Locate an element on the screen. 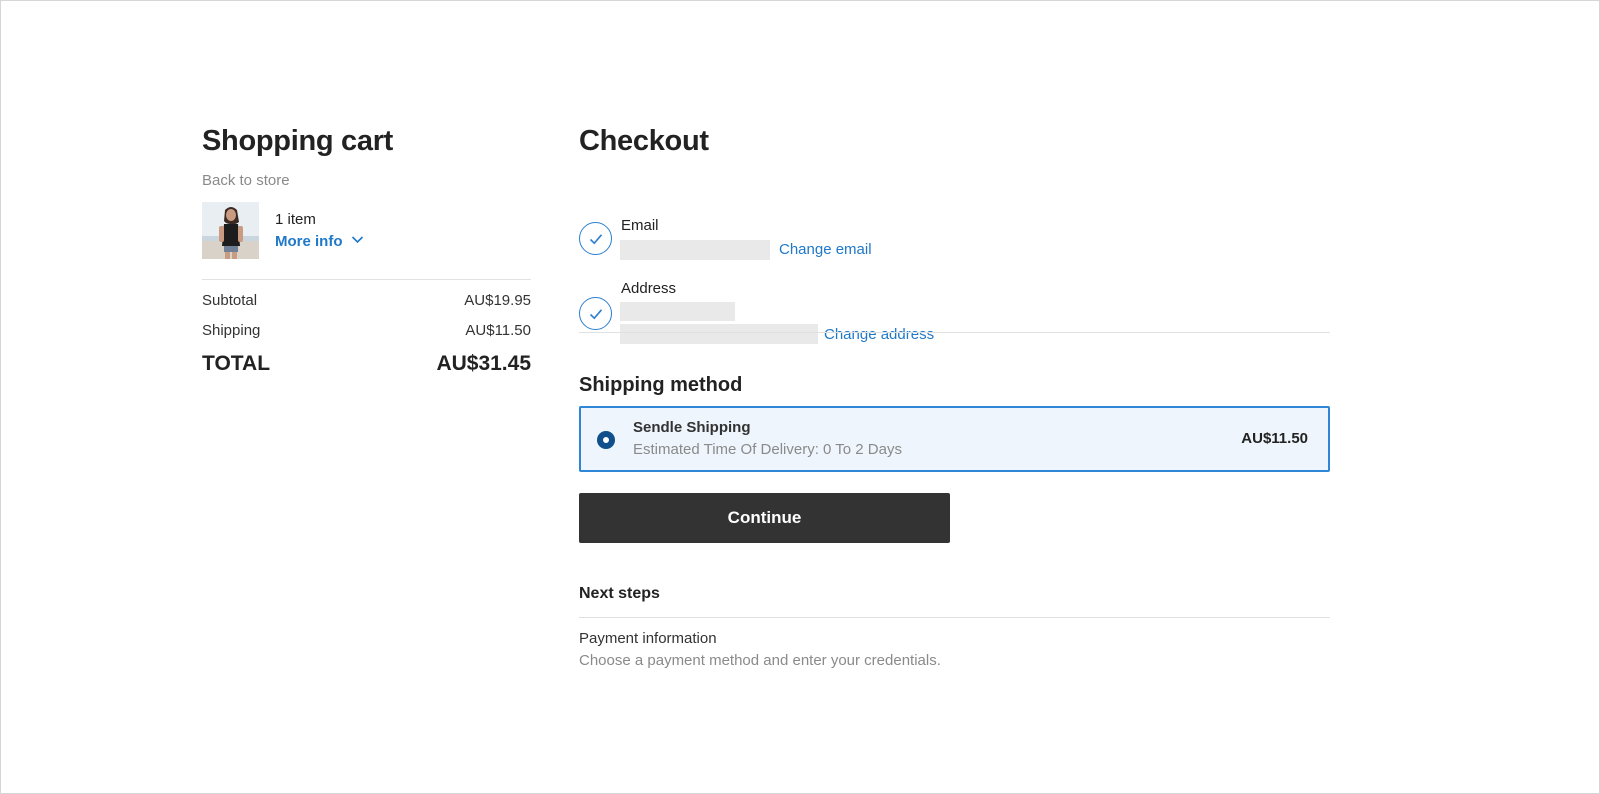  shipping-option-description: Estimated Time Of Delivery: 0 To 2 Days is located at coordinates (767, 449).